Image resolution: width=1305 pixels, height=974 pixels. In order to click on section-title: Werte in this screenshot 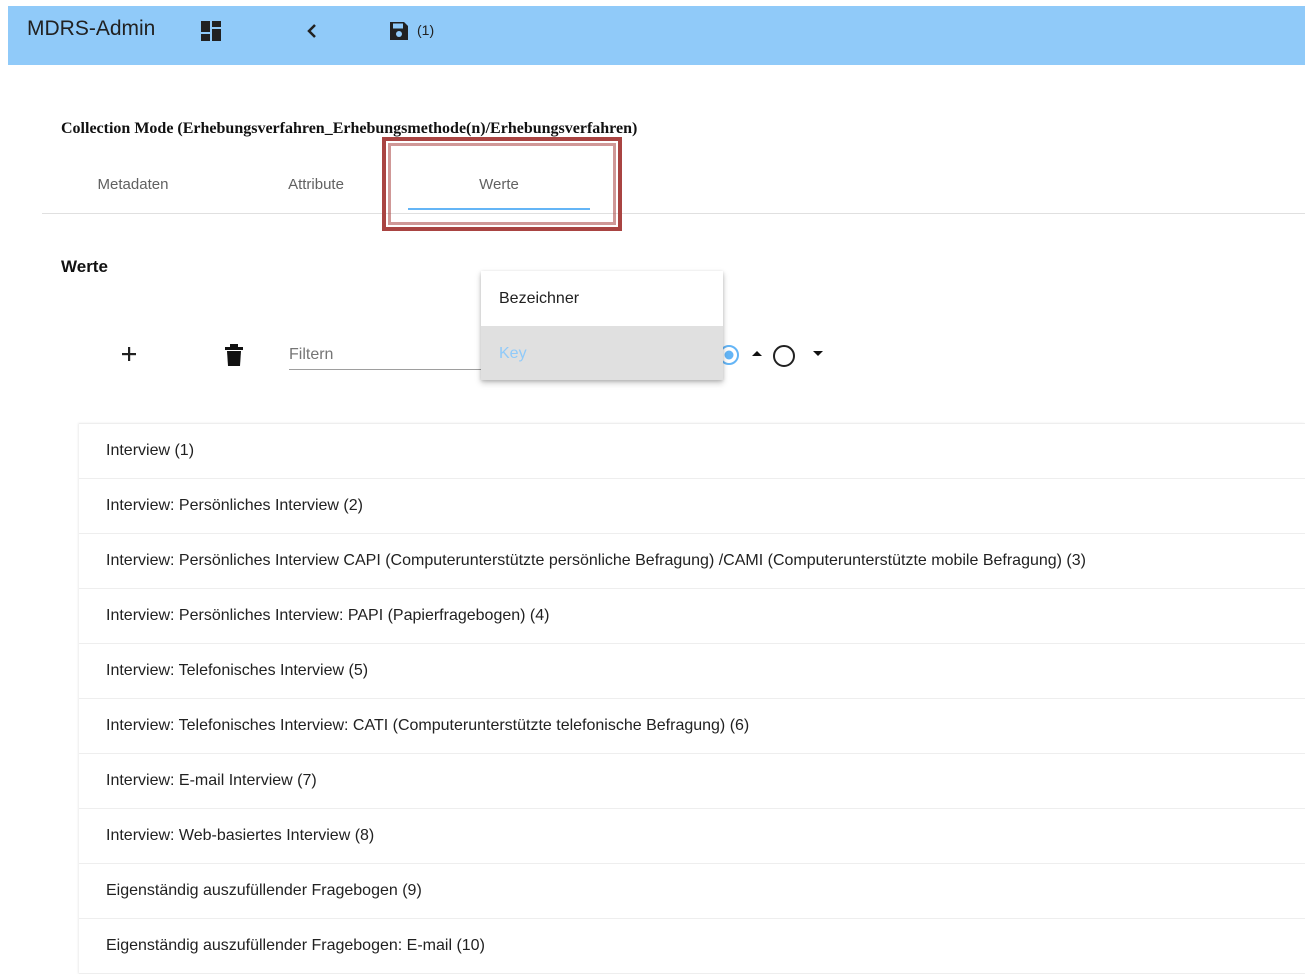, I will do `click(84, 266)`.